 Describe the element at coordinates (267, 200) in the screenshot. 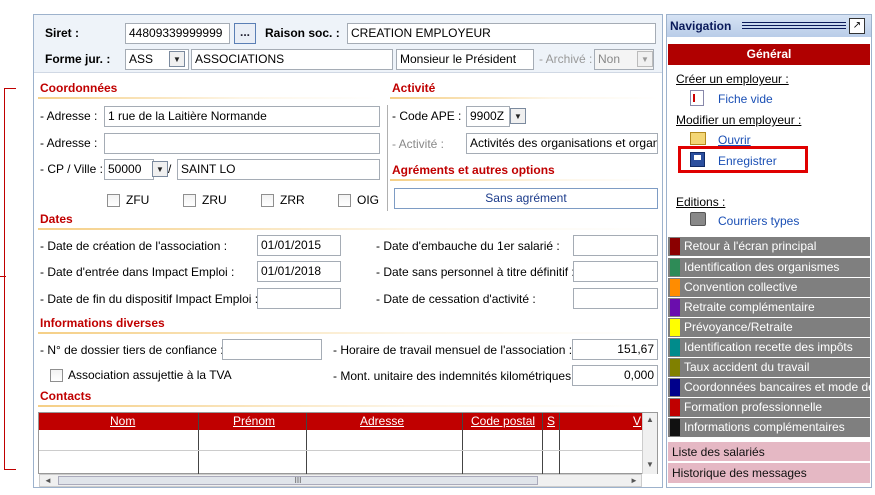

I see `zrr-checkbox` at that location.